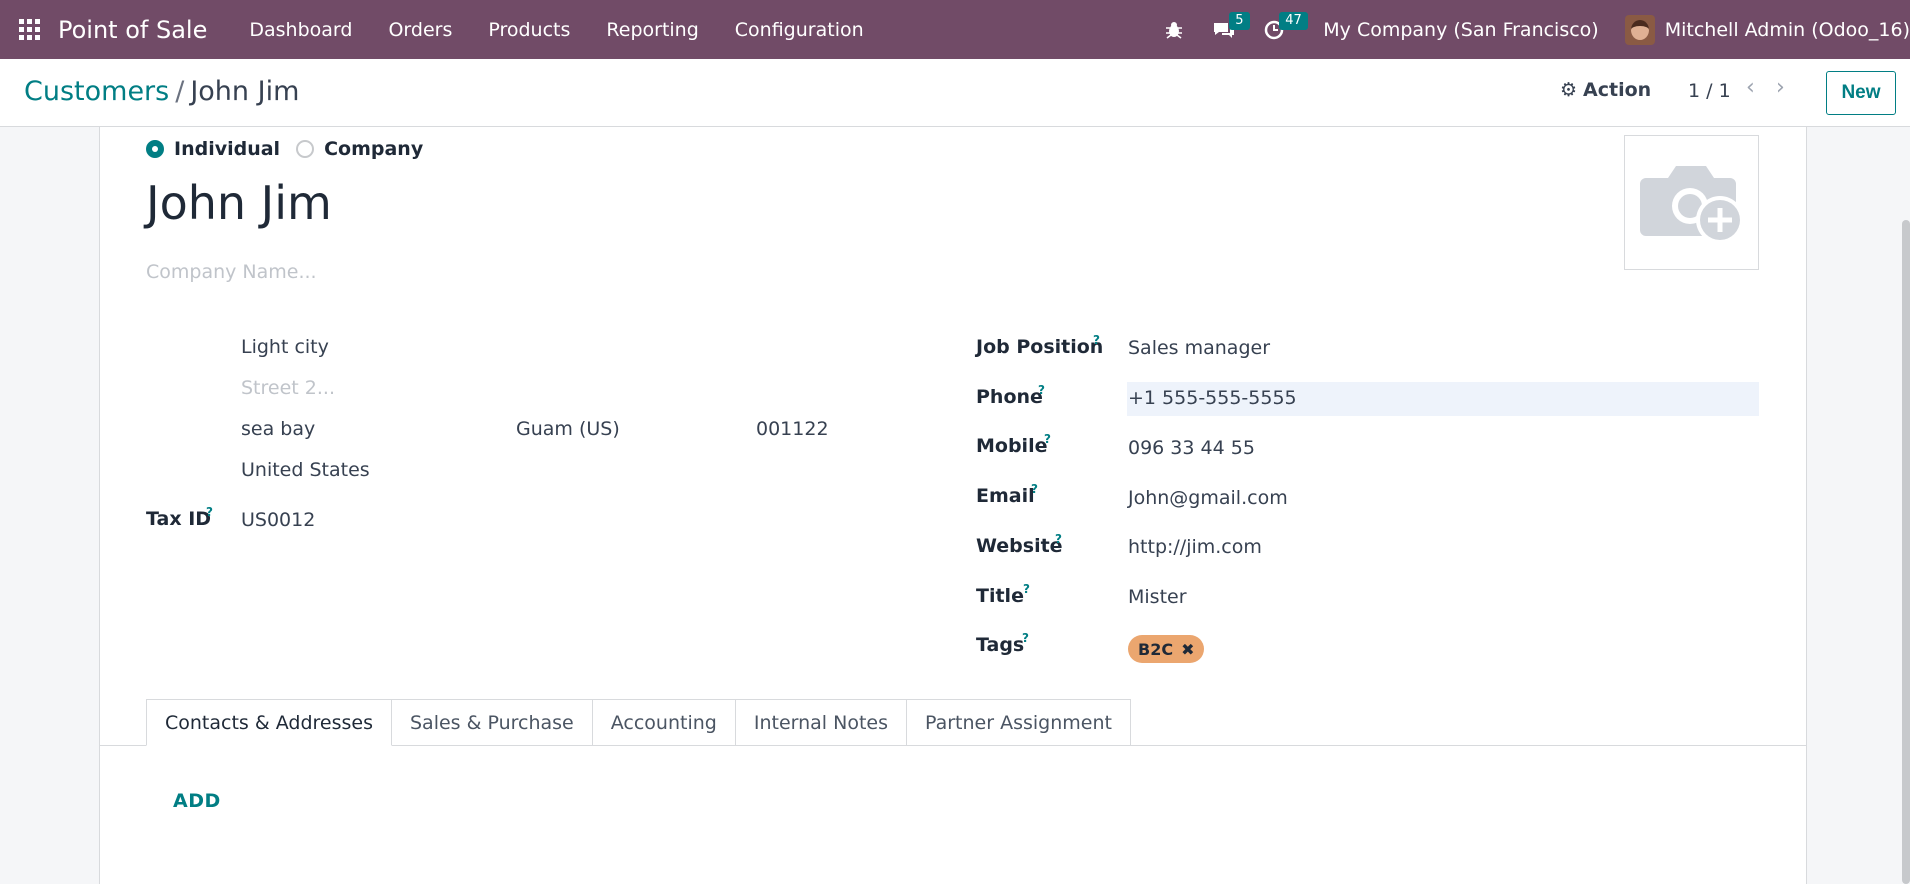 This screenshot has height=884, width=1910. What do you see at coordinates (1019, 546) in the screenshot?
I see `website-label: Website` at bounding box center [1019, 546].